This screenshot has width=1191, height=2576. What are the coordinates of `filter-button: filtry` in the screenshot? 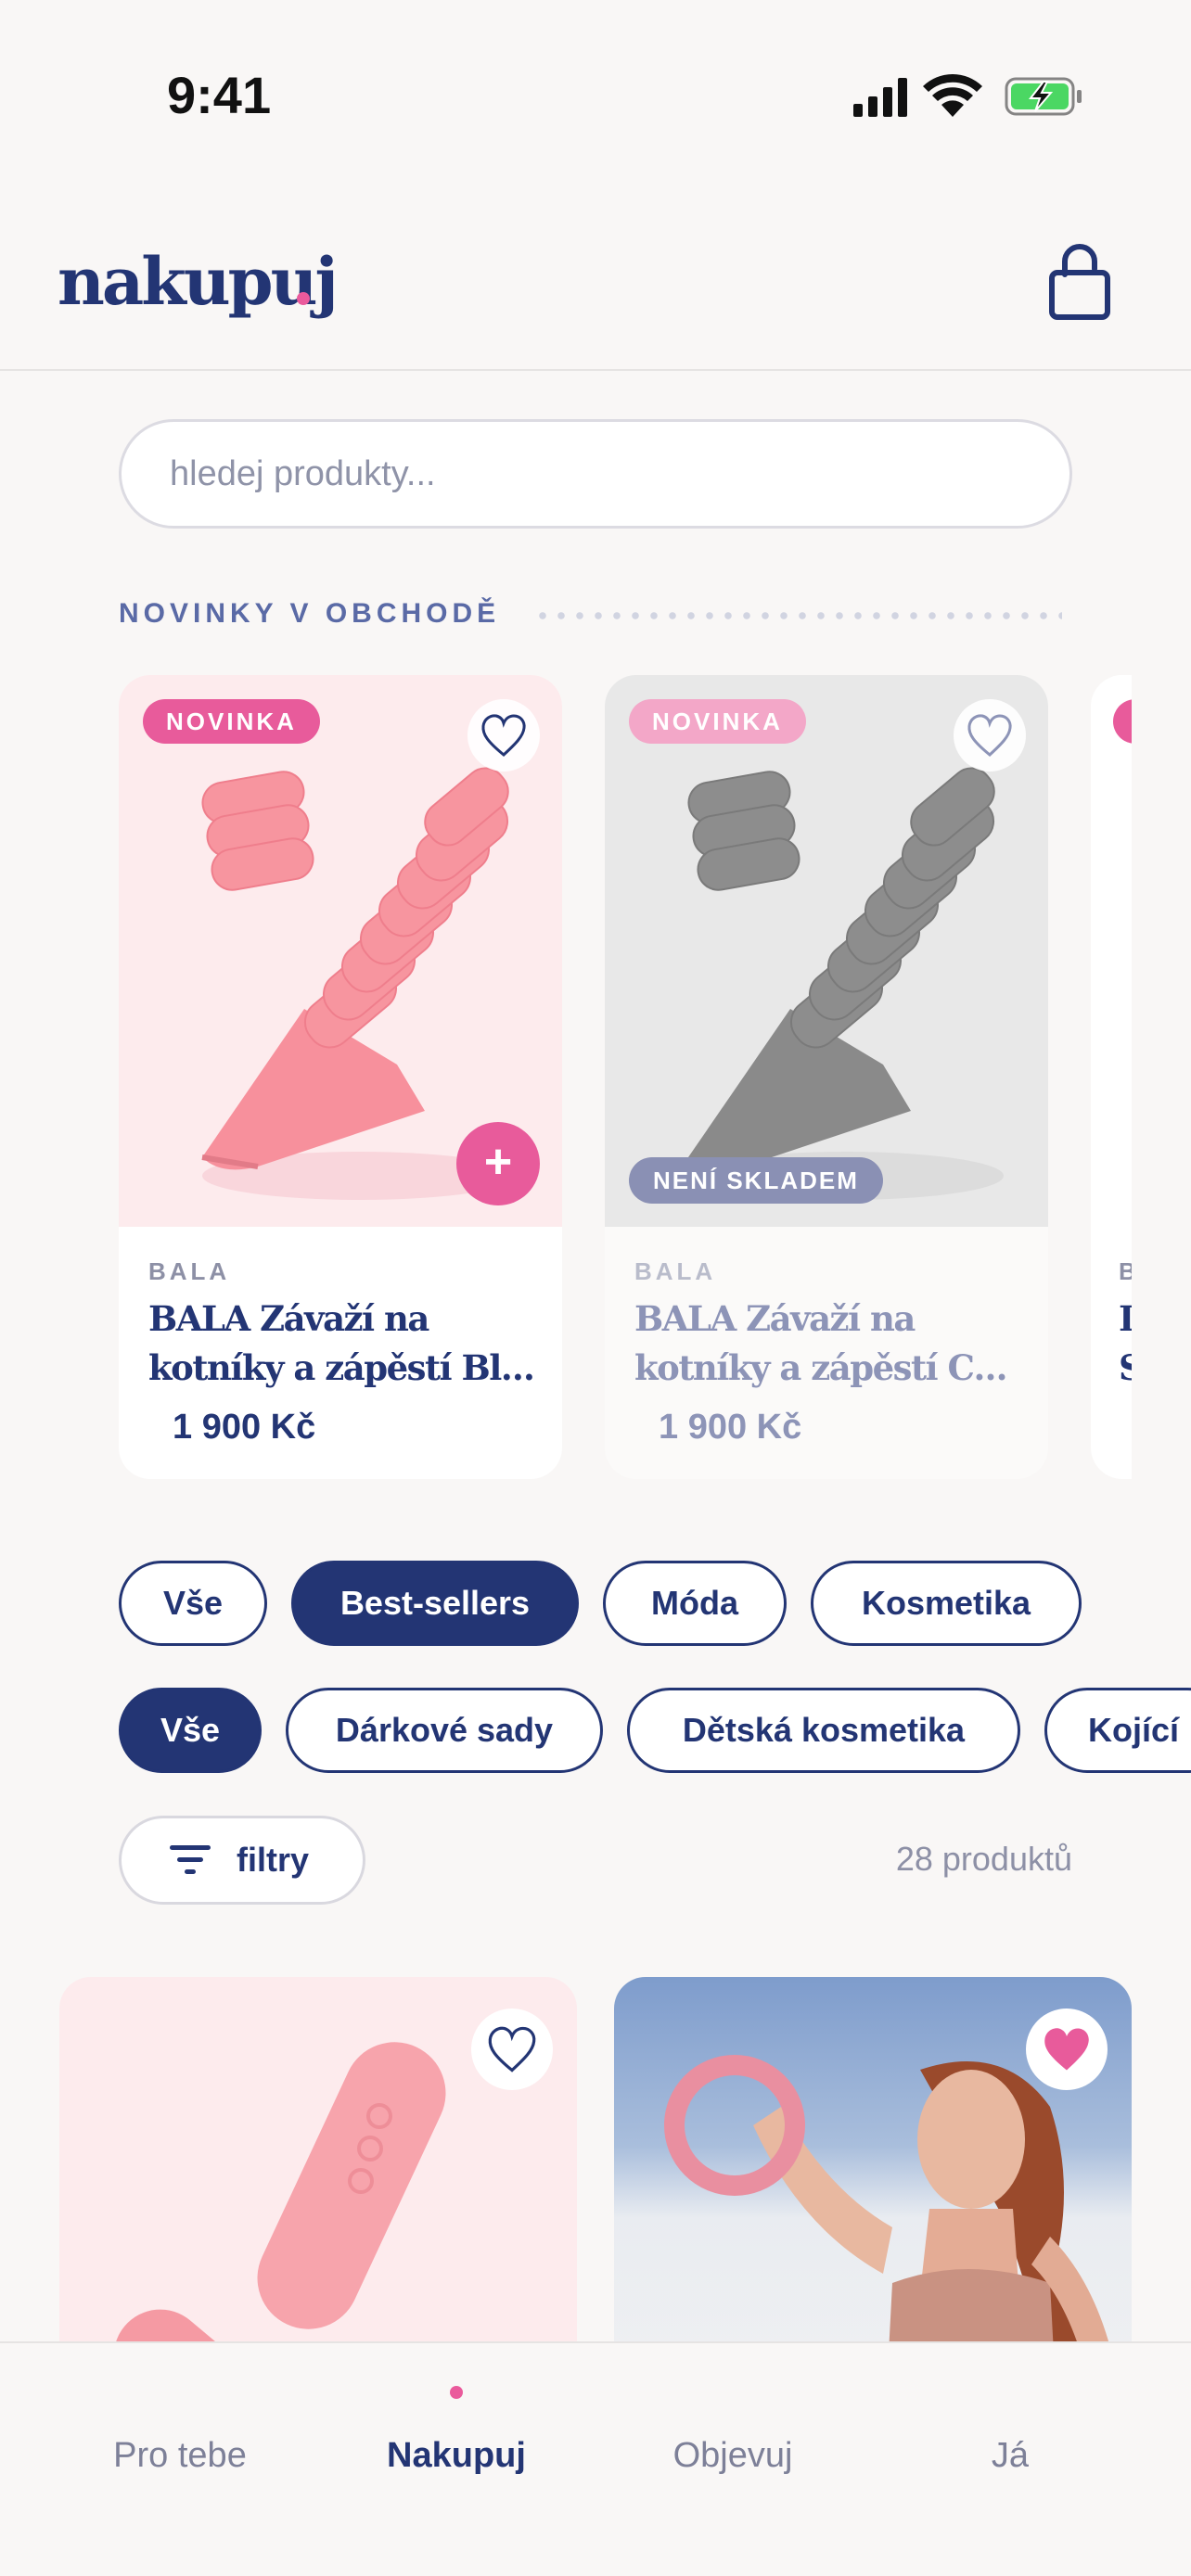 It's located at (242, 1860).